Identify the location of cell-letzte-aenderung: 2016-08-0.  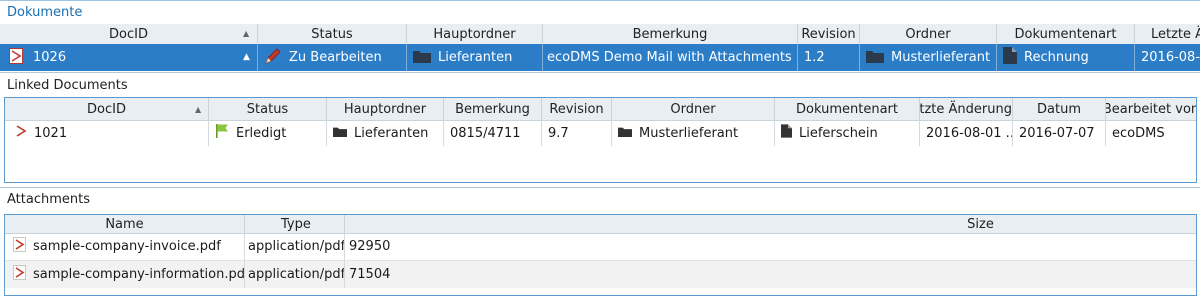
(1167, 57).